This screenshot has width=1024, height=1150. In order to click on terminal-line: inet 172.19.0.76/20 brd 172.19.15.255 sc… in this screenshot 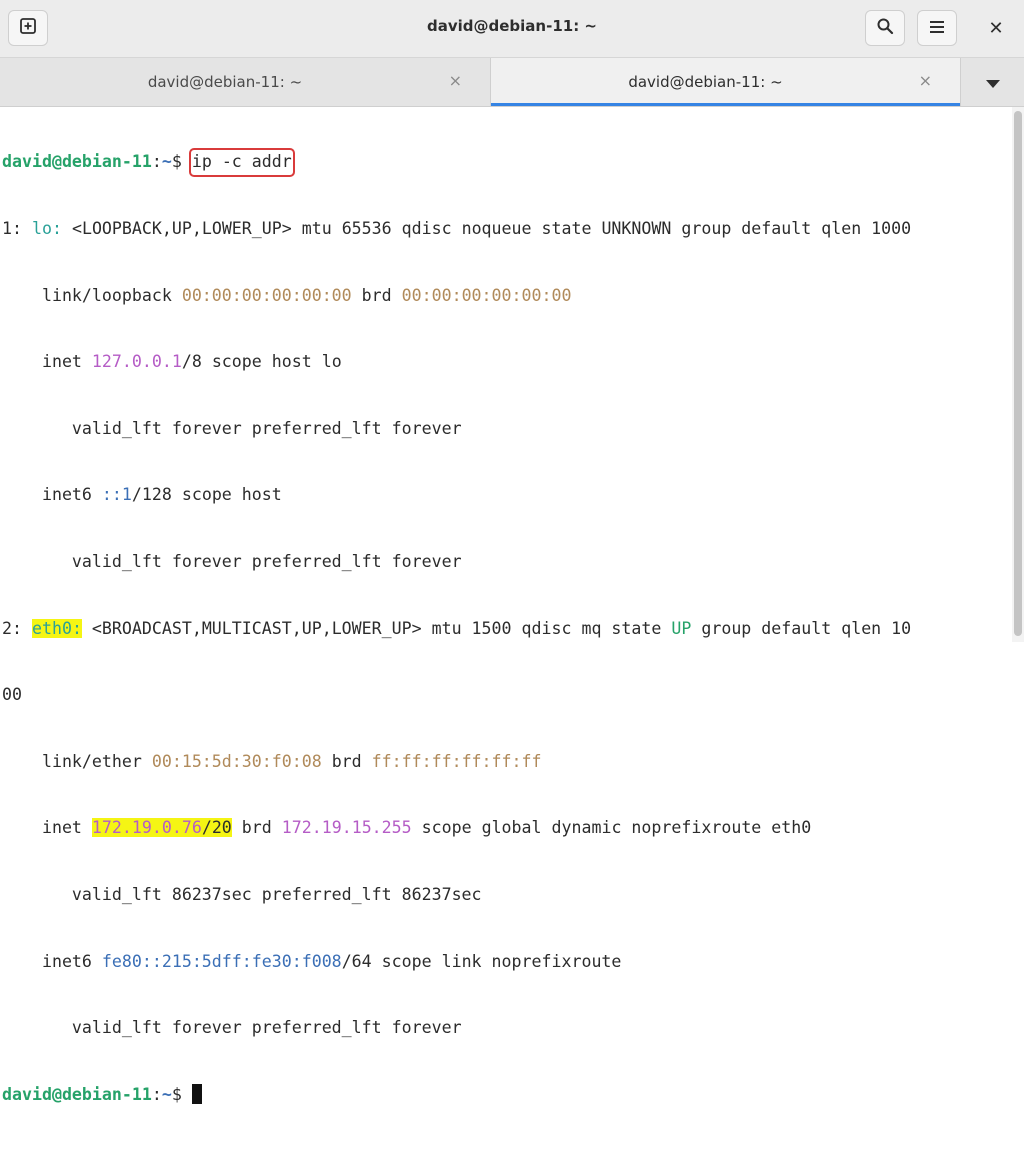, I will do `click(506, 828)`.